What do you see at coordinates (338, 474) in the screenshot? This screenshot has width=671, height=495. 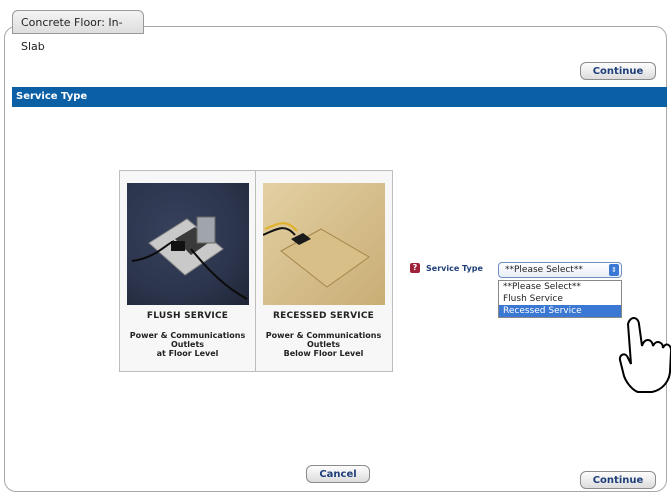 I see `cancel-button: Cancel` at bounding box center [338, 474].